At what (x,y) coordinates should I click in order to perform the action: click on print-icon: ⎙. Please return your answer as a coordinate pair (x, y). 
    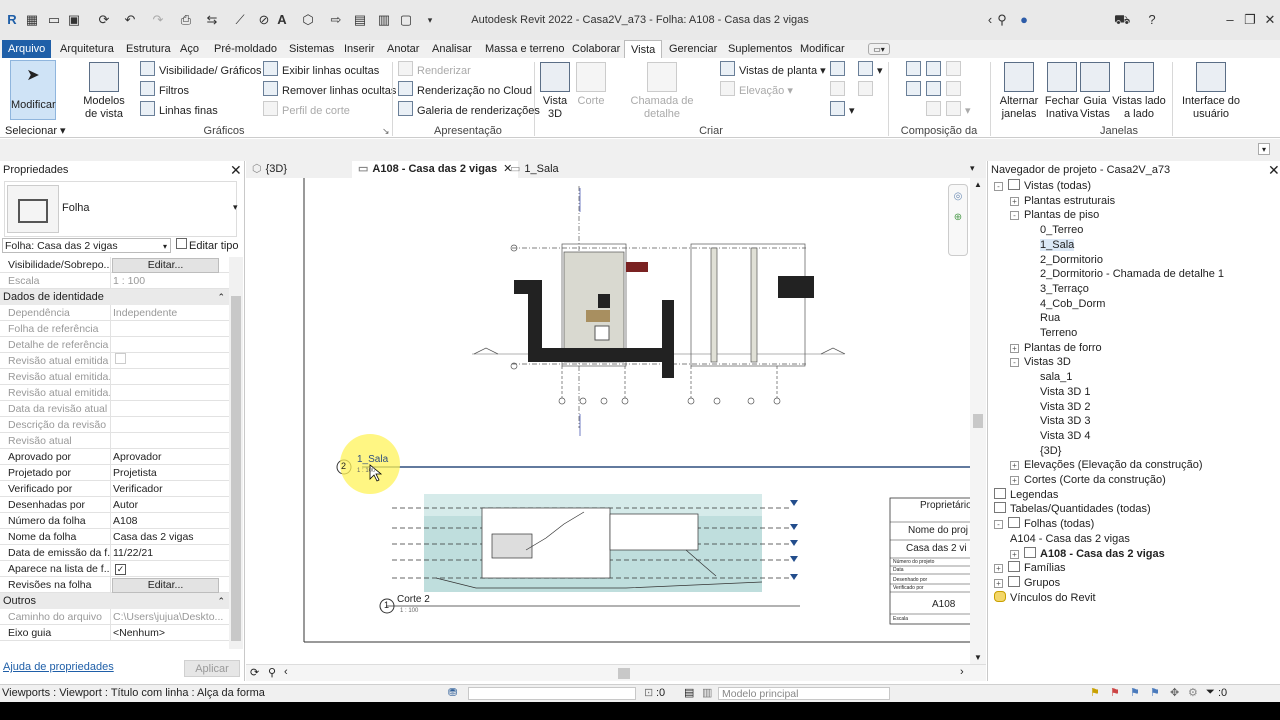
    Looking at the image, I should click on (186, 20).